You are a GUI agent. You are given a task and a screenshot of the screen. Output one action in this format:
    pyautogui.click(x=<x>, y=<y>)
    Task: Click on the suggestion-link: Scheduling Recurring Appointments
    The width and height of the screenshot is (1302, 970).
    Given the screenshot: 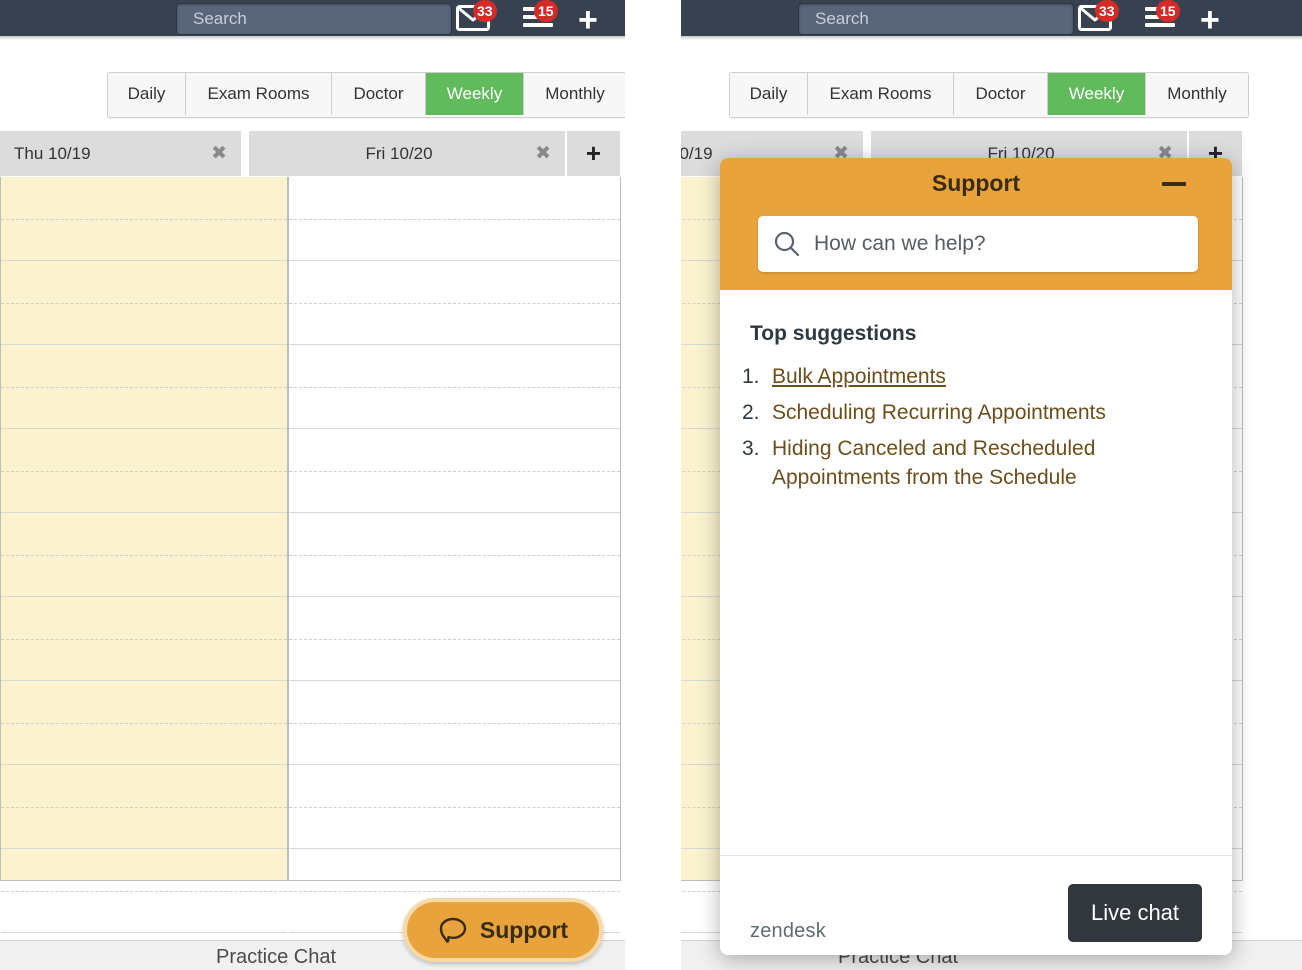 What is the action you would take?
    pyautogui.click(x=939, y=412)
    